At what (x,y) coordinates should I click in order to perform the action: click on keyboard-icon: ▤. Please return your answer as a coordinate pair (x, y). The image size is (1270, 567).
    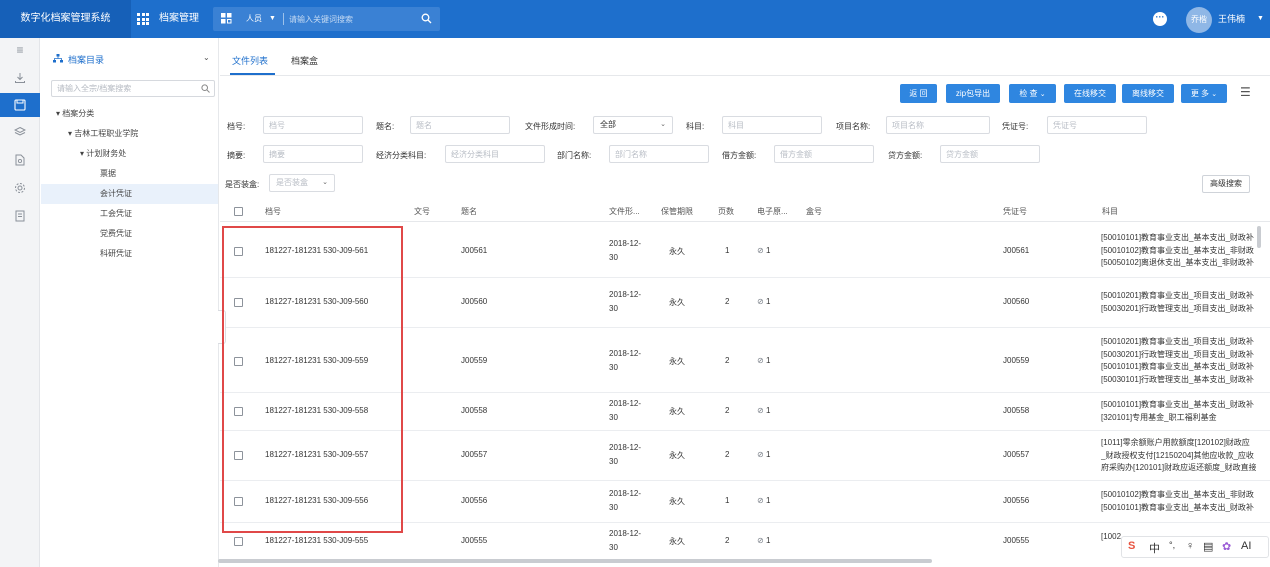
    Looking at the image, I should click on (1208, 546).